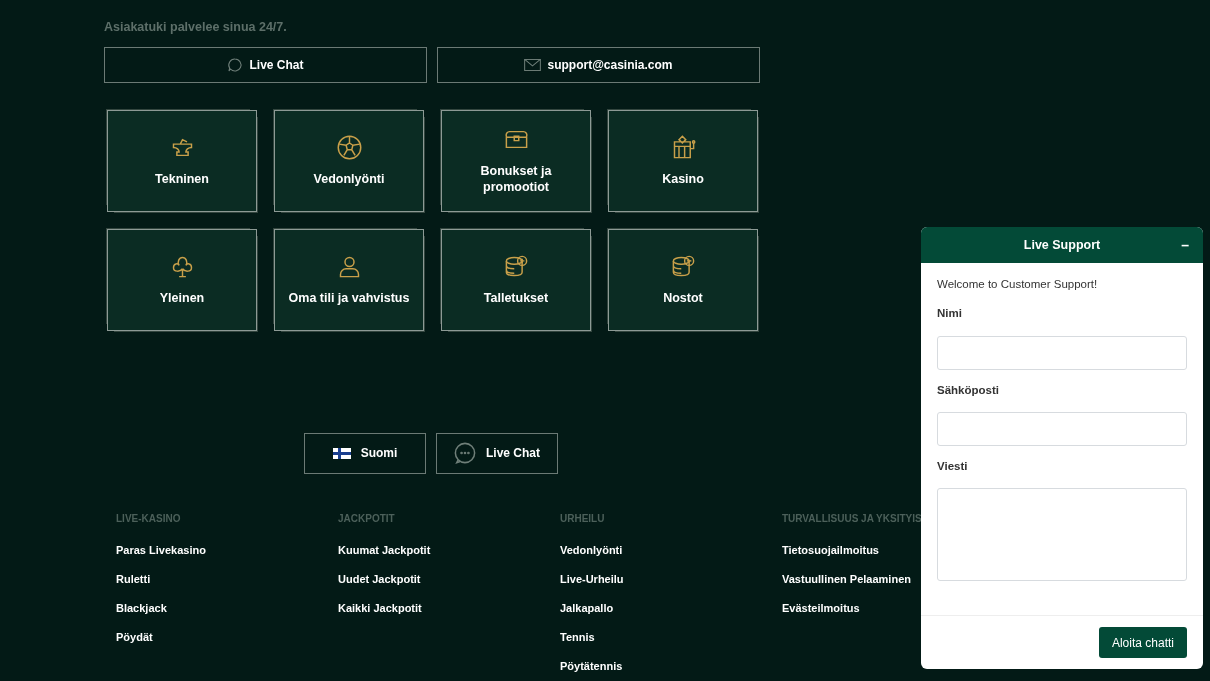 This screenshot has width=1210, height=681. What do you see at coordinates (380, 614) in the screenshot?
I see `footer-link: Kaikki Jackpotit` at bounding box center [380, 614].